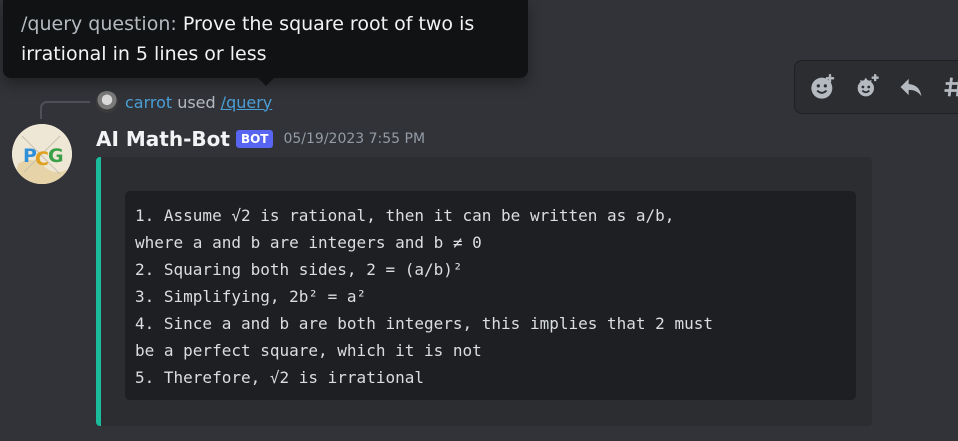  What do you see at coordinates (254, 139) in the screenshot?
I see `bot-badge: BOT` at bounding box center [254, 139].